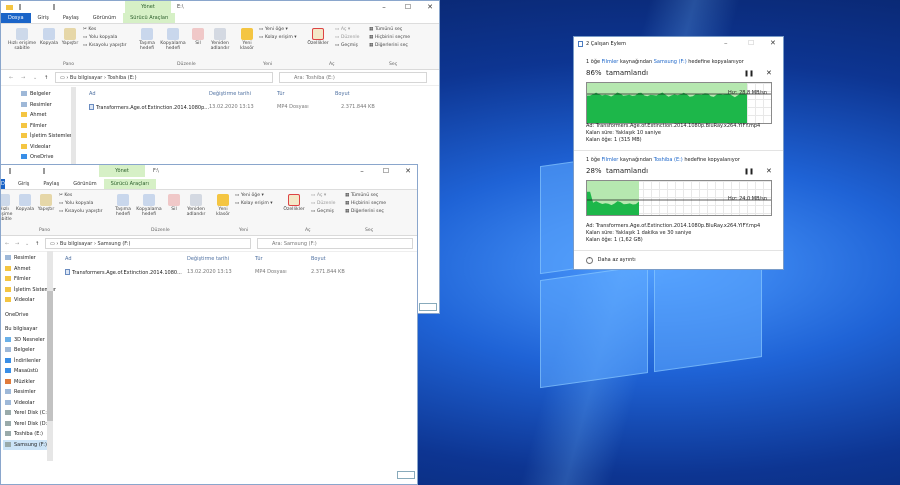 The height and width of the screenshot is (485, 900). Describe the element at coordinates (65, 196) in the screenshot. I see `cut-button: ✂ Kes` at that location.